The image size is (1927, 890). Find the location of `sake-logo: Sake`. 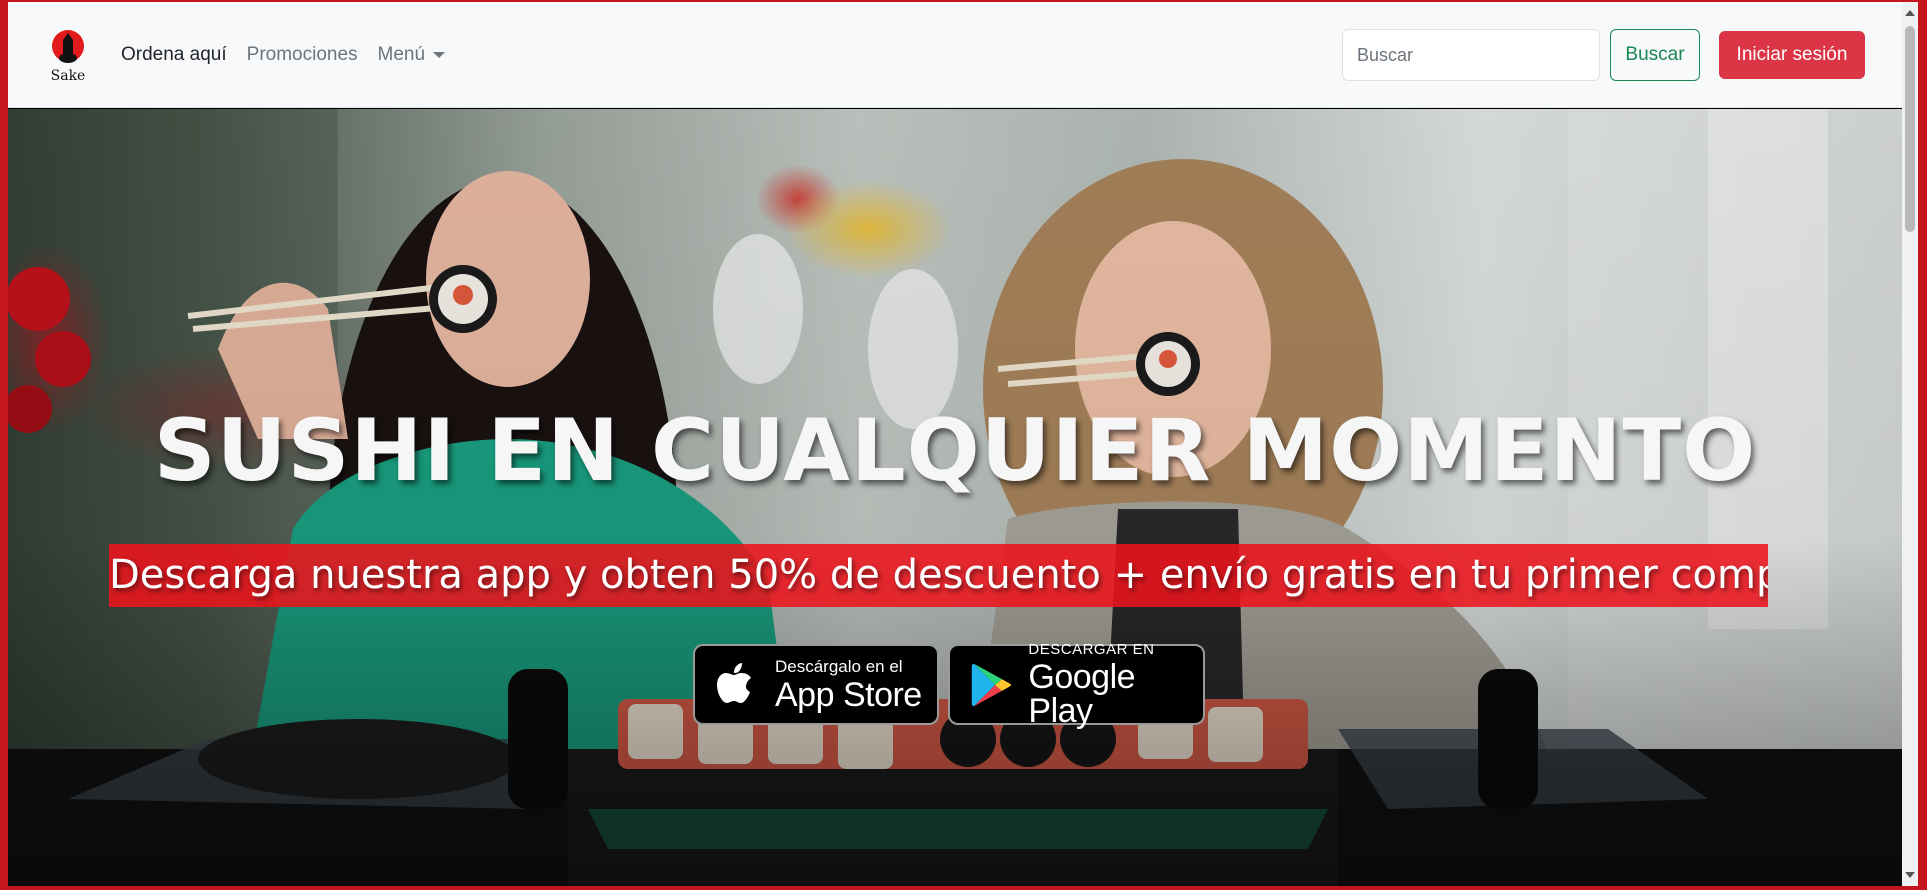

sake-logo: Sake is located at coordinates (68, 57).